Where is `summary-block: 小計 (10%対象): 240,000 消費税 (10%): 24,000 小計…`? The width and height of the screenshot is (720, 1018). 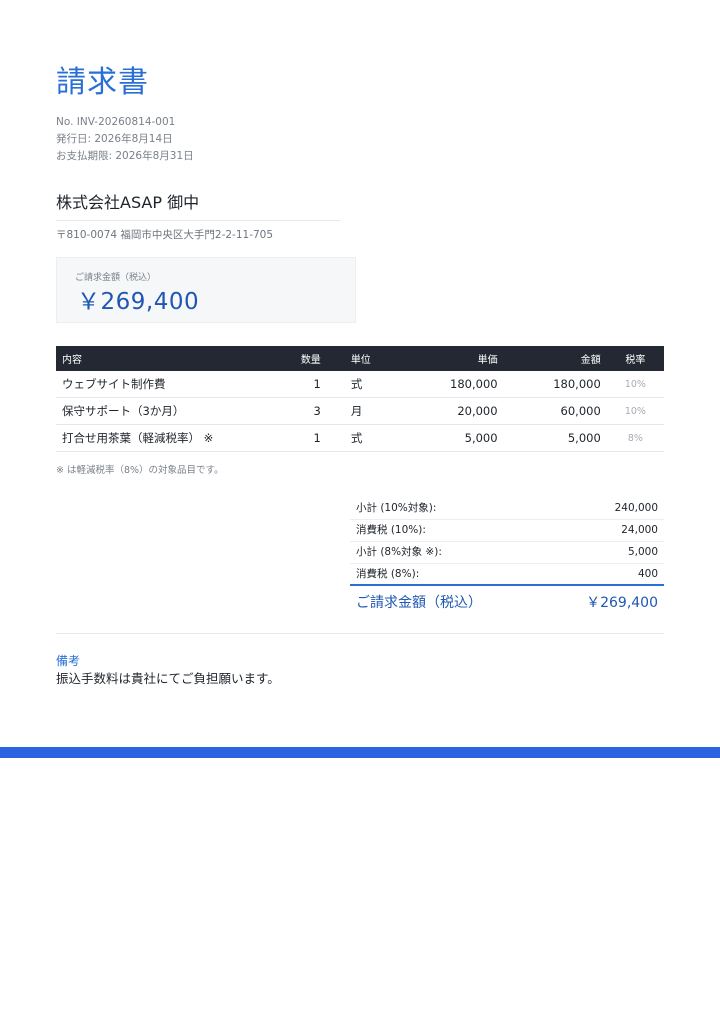
summary-block: 小計 (10%対象): 240,000 消費税 (10%): 24,000 小計… is located at coordinates (507, 558).